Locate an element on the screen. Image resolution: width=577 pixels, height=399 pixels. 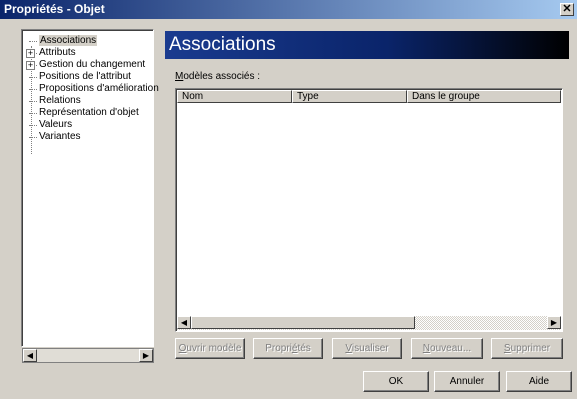
close-icon: ✕ is located at coordinates (567, 9).